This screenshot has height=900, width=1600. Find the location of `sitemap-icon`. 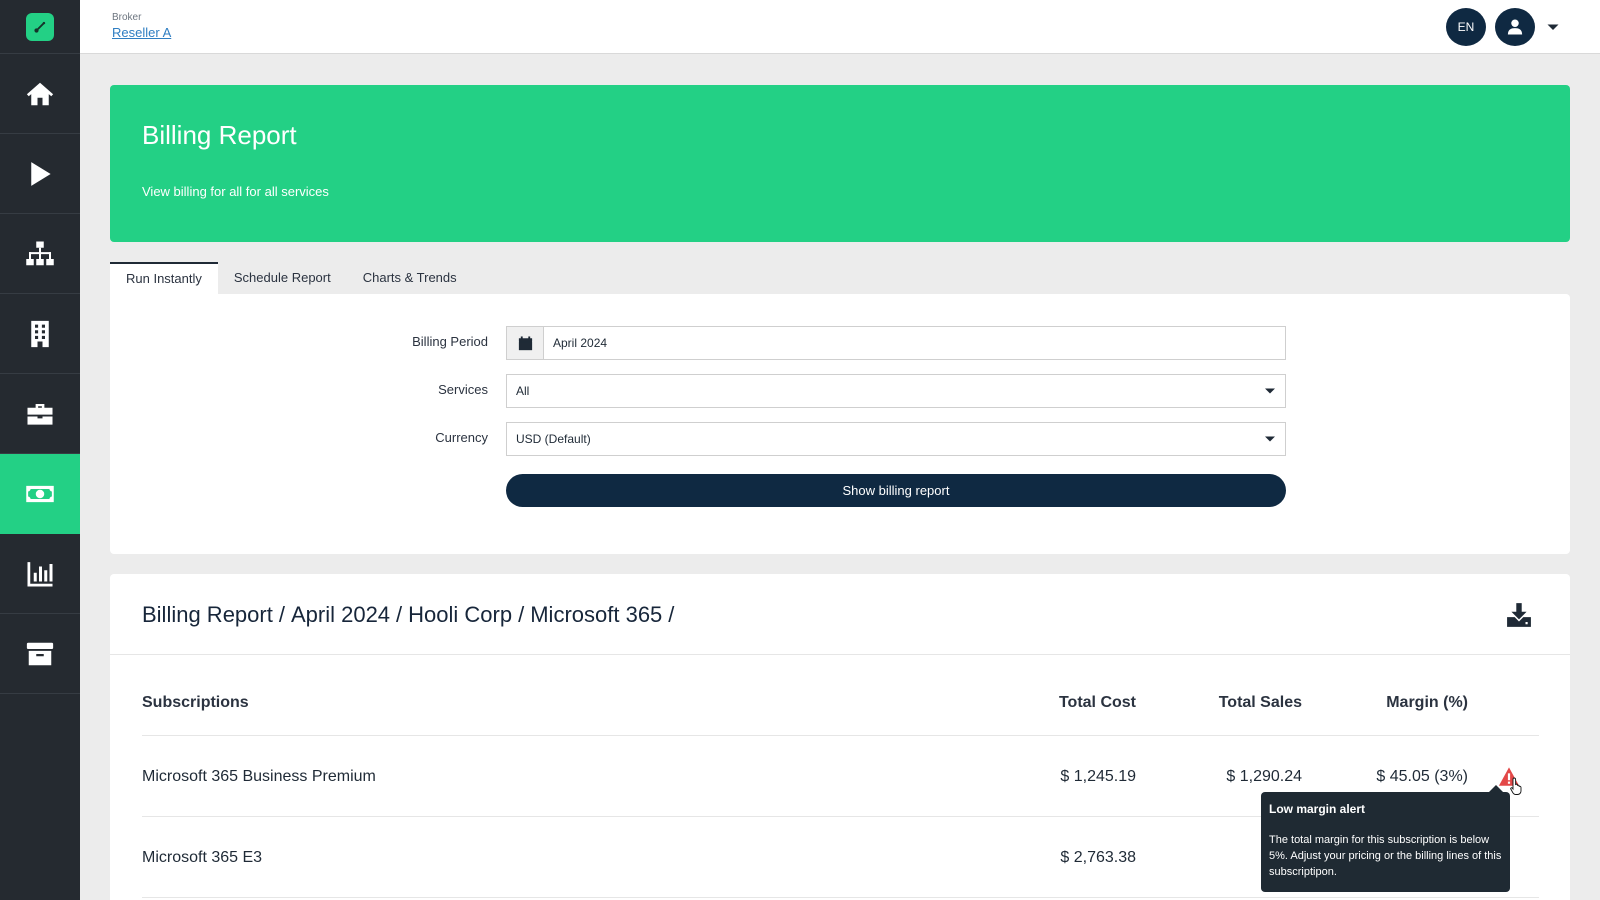

sitemap-icon is located at coordinates (40, 253).